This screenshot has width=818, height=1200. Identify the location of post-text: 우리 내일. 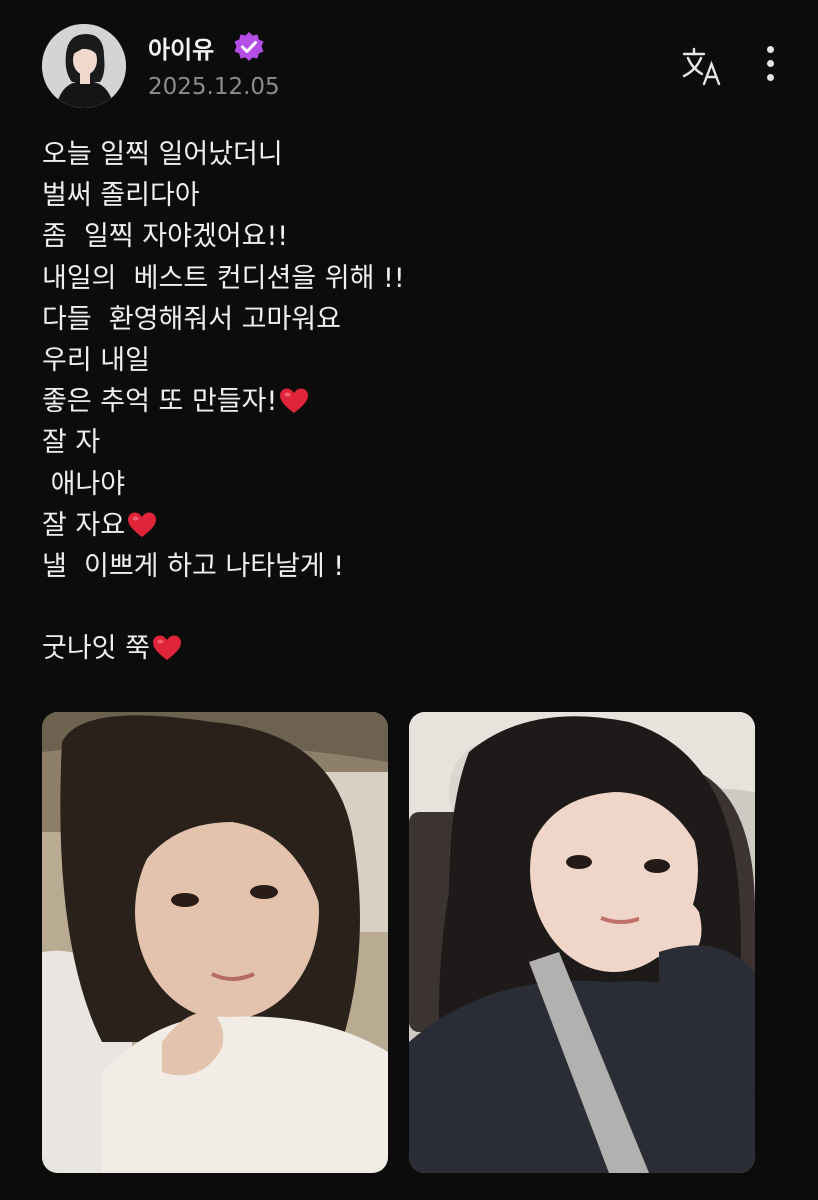
(96, 360).